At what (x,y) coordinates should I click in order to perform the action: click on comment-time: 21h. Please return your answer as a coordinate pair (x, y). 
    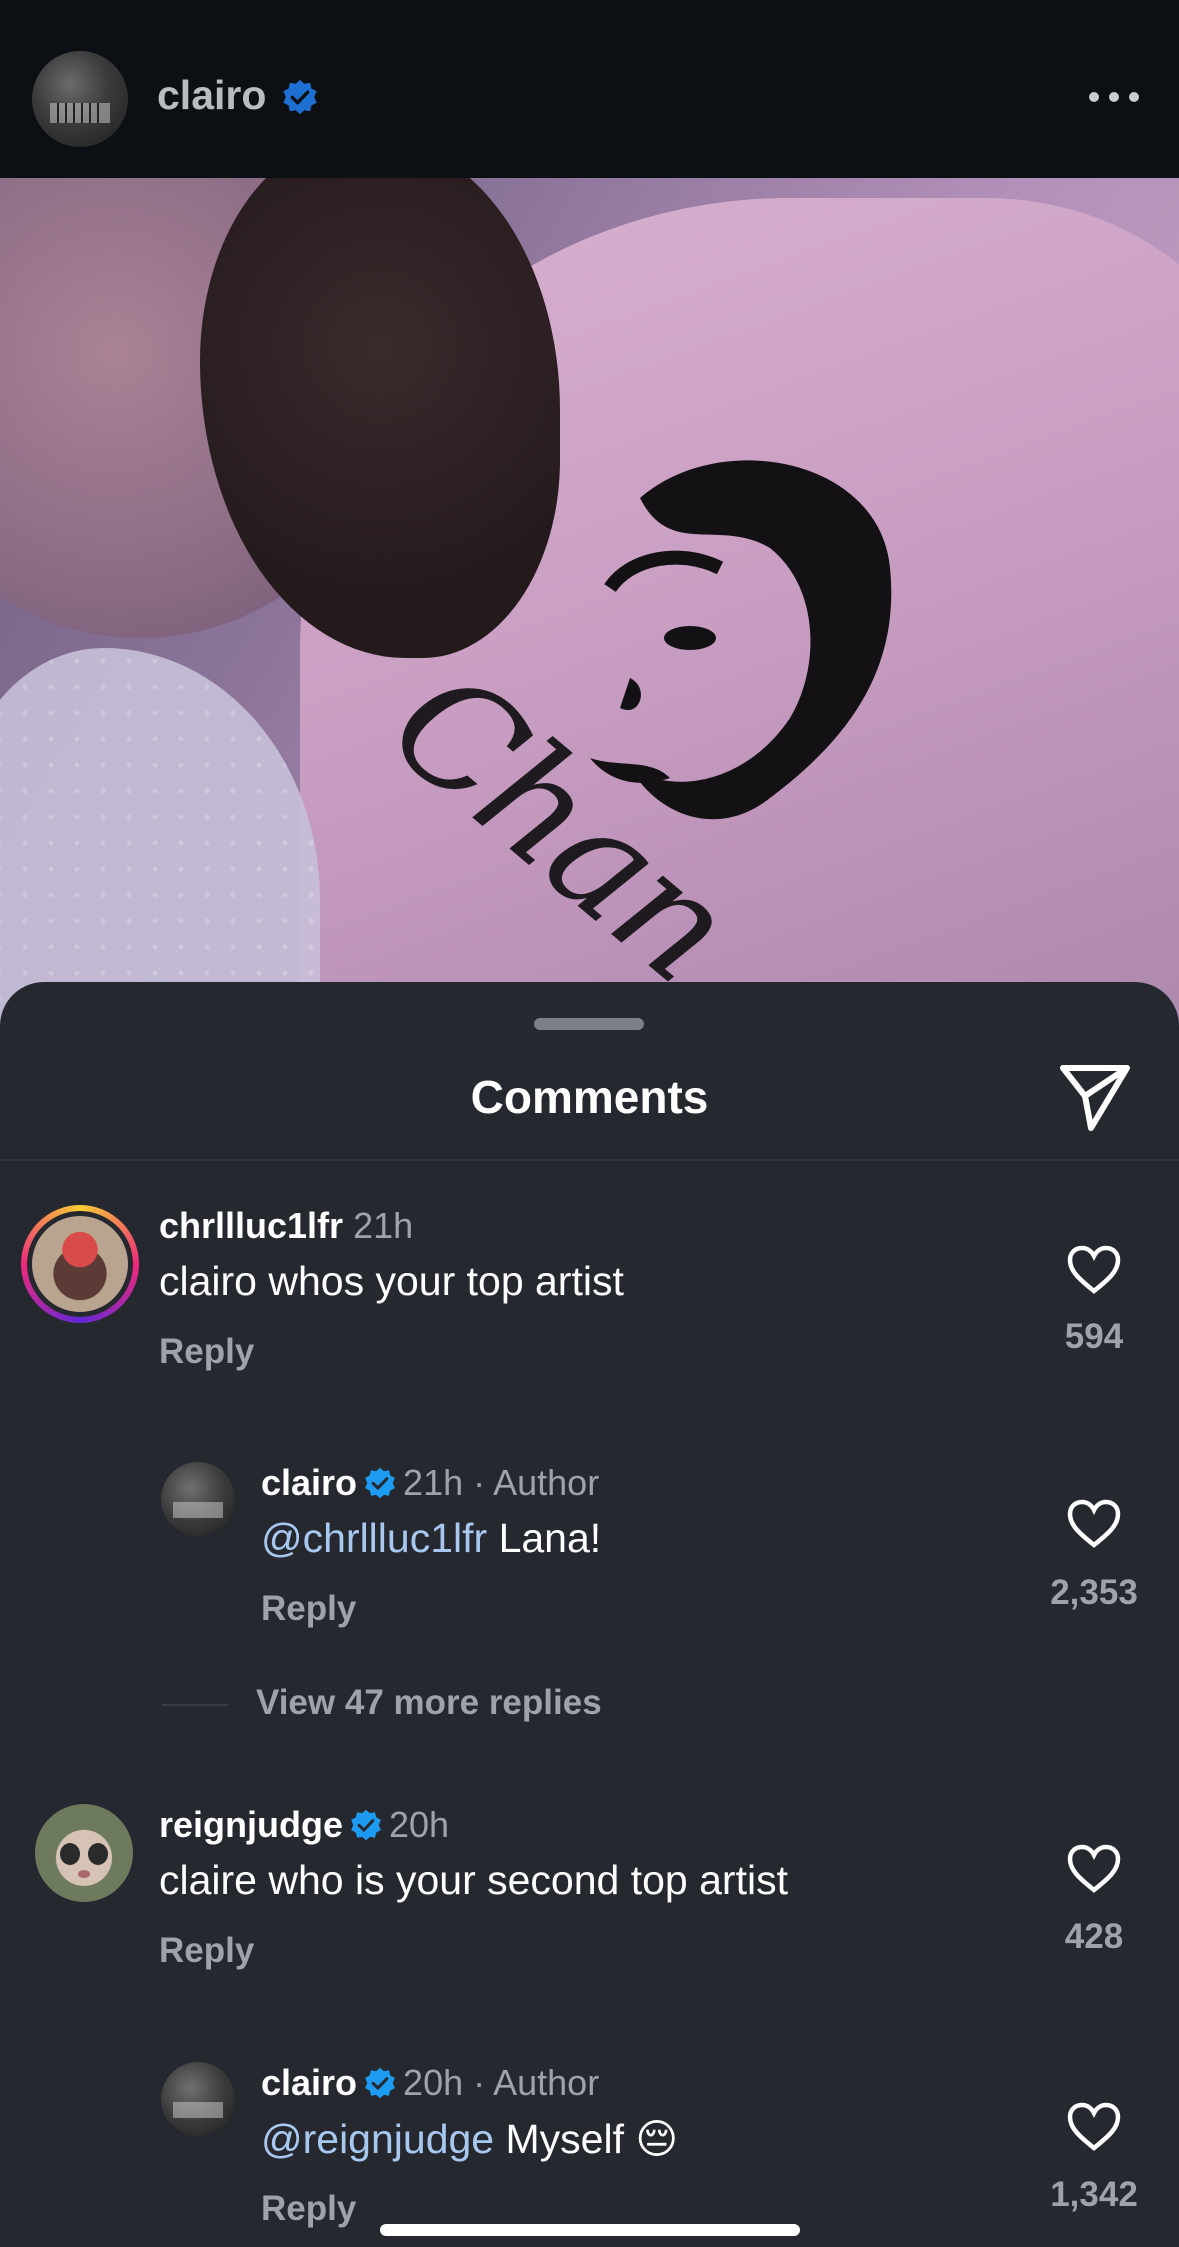
    Looking at the image, I should click on (383, 1225).